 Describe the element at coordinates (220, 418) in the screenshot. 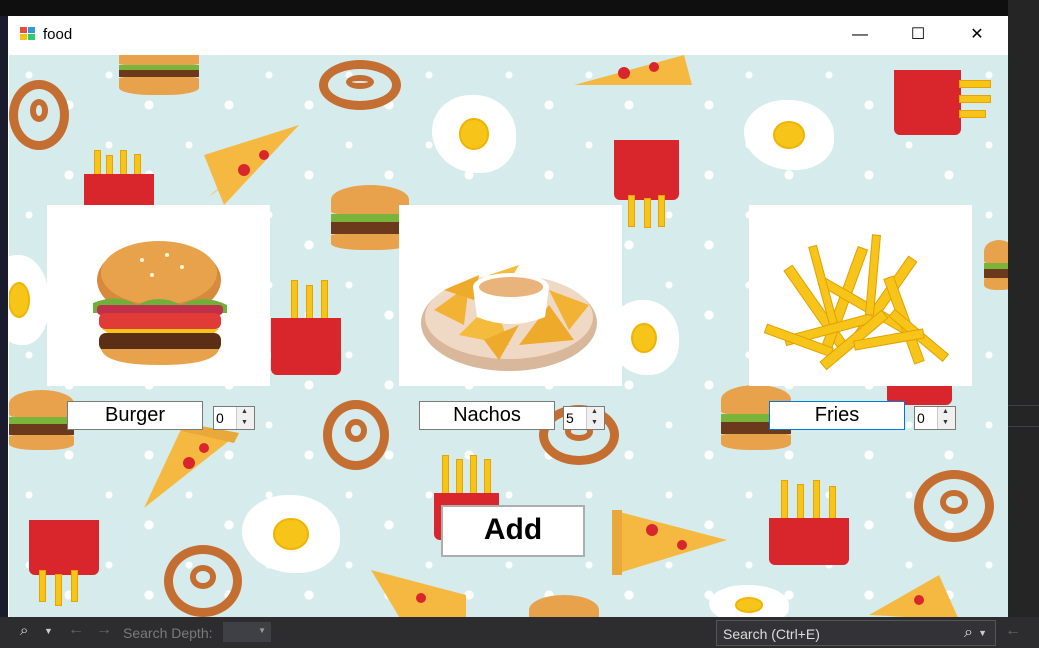

I see `burger-quantity-value: 0` at that location.